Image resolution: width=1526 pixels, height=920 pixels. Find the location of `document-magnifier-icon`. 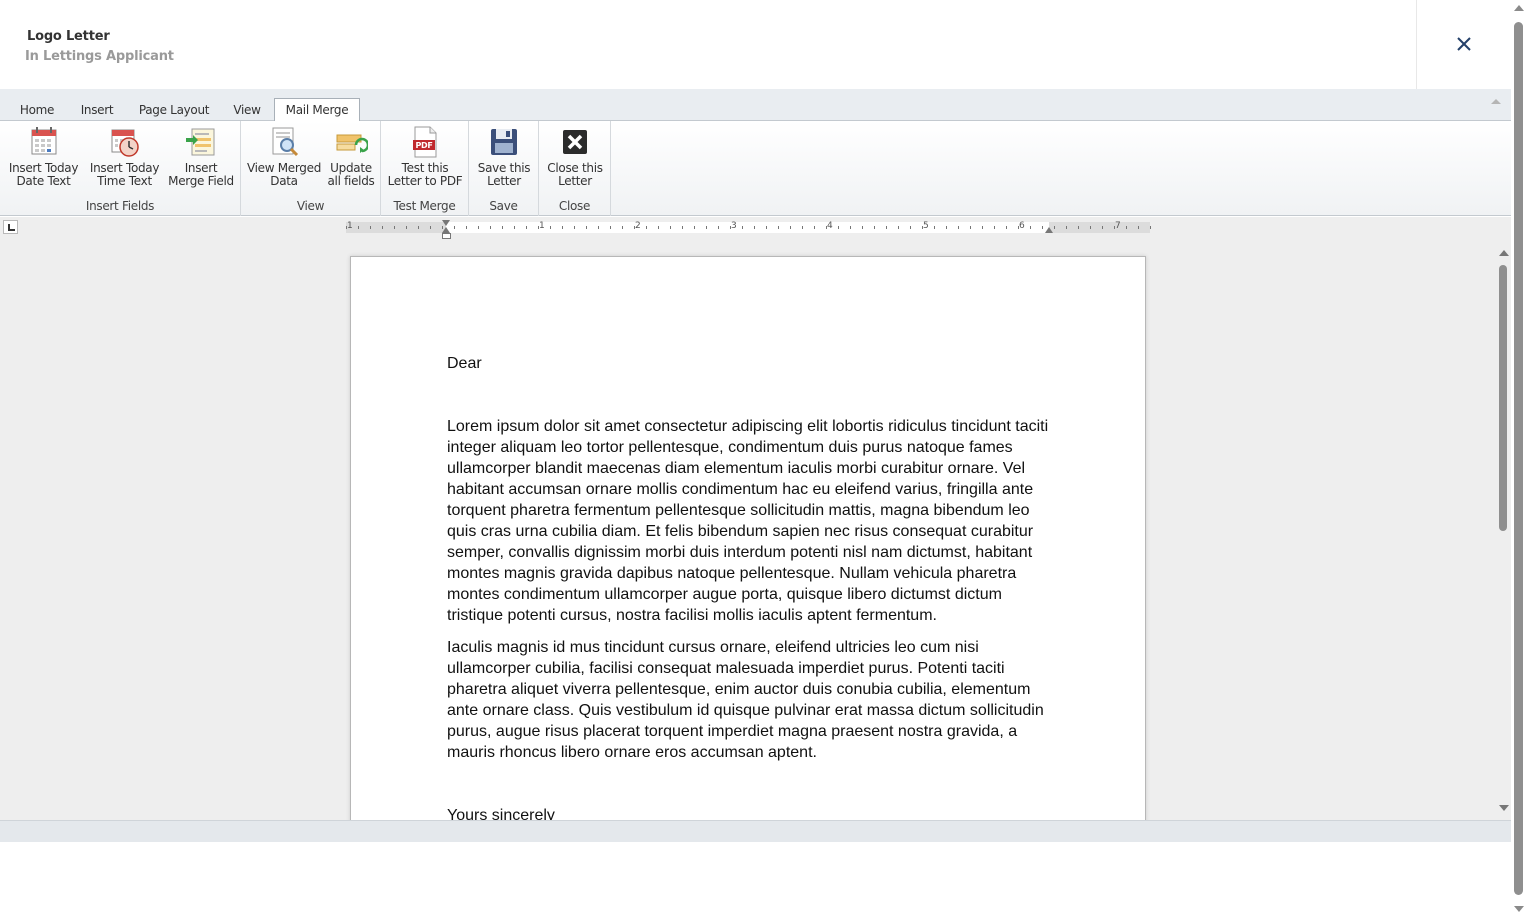

document-magnifier-icon is located at coordinates (285, 142).